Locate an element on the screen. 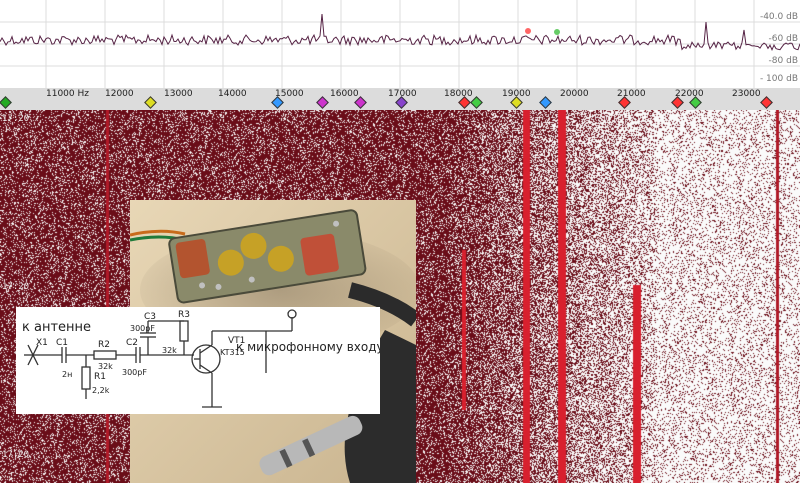 The image size is (800, 483). r1-label: R1 is located at coordinates (100, 377).